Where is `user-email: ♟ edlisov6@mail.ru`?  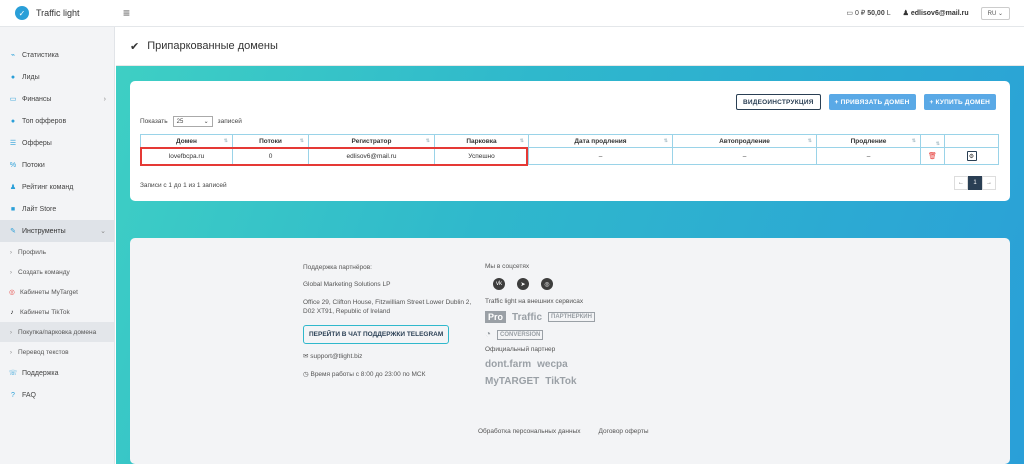 user-email: ♟ edlisov6@mail.ru is located at coordinates (936, 13).